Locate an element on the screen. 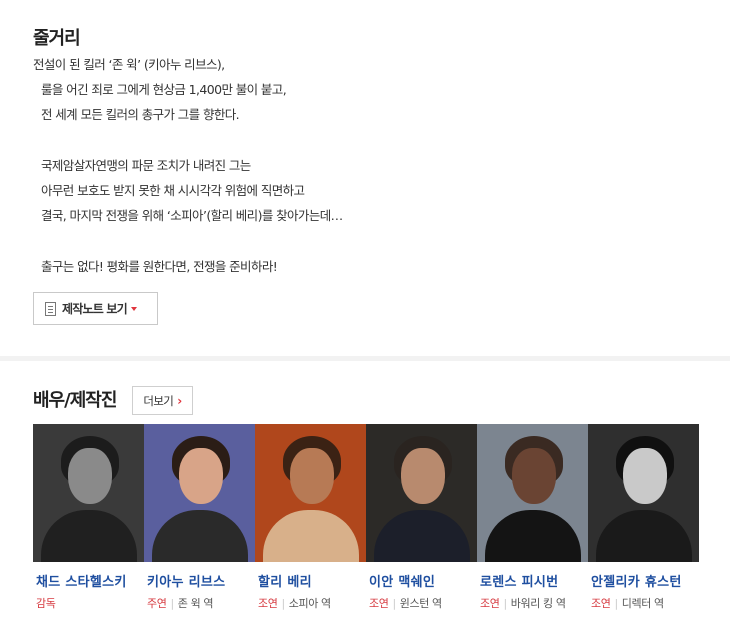 This screenshot has height=617, width=730. cast-name: 할리 베리 is located at coordinates (308, 580).